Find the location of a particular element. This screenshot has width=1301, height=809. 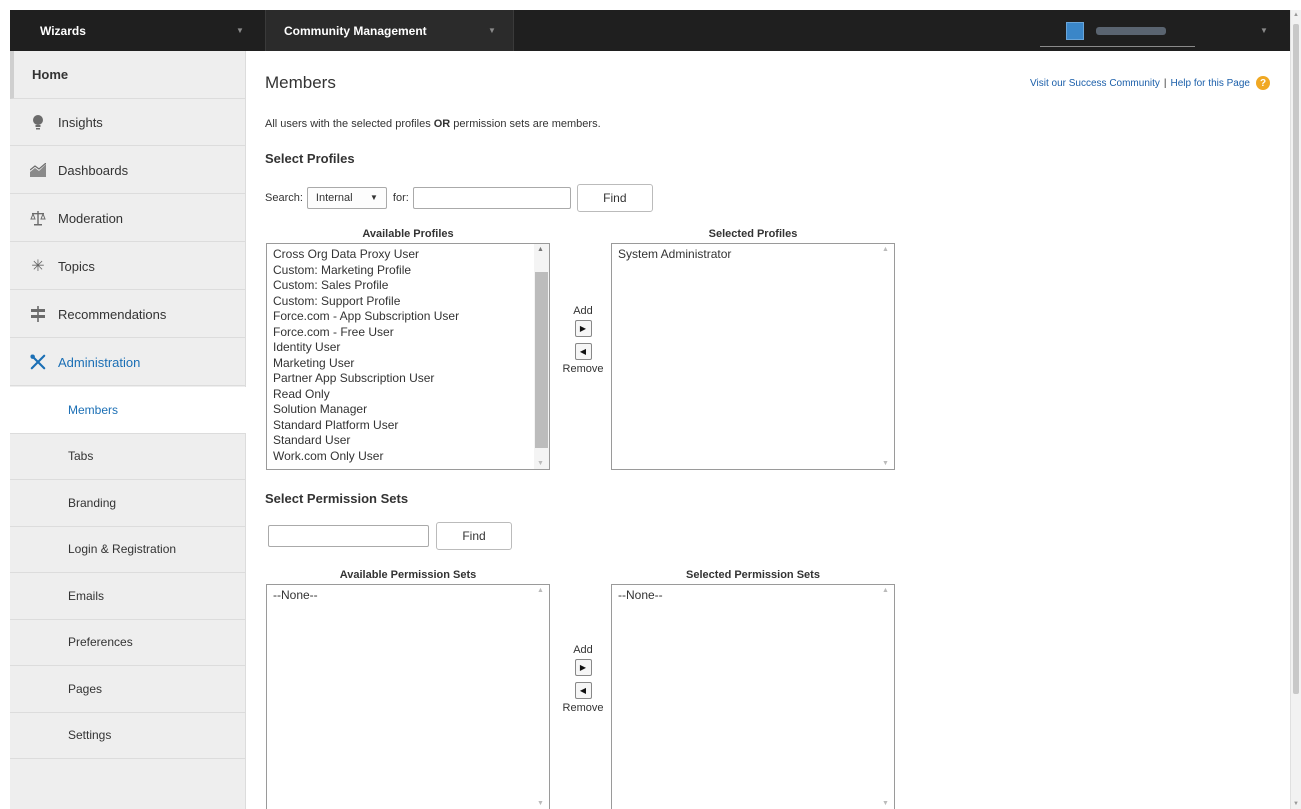

permission-set-mover: Add ▶ ◀ Remove is located at coordinates (583, 679).